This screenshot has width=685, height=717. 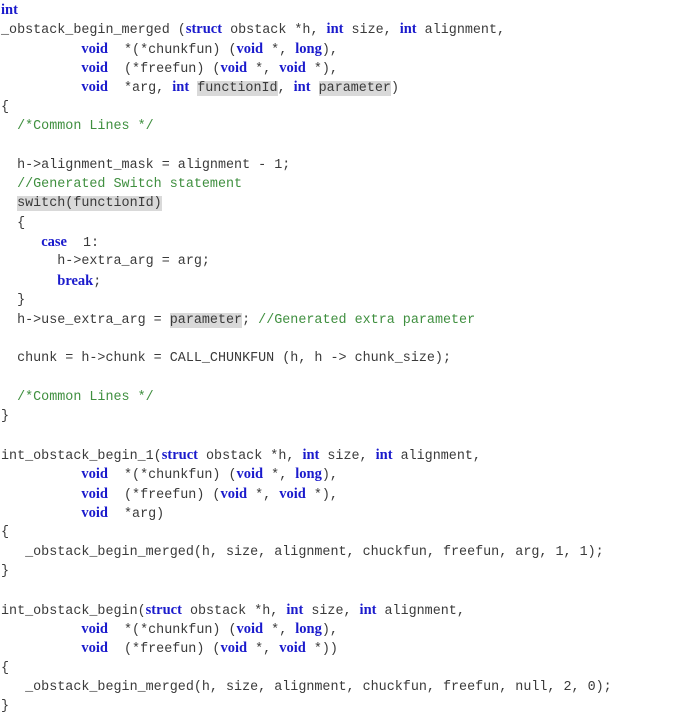 I want to click on code-text: (*freefun) (, so click(x=164, y=650).